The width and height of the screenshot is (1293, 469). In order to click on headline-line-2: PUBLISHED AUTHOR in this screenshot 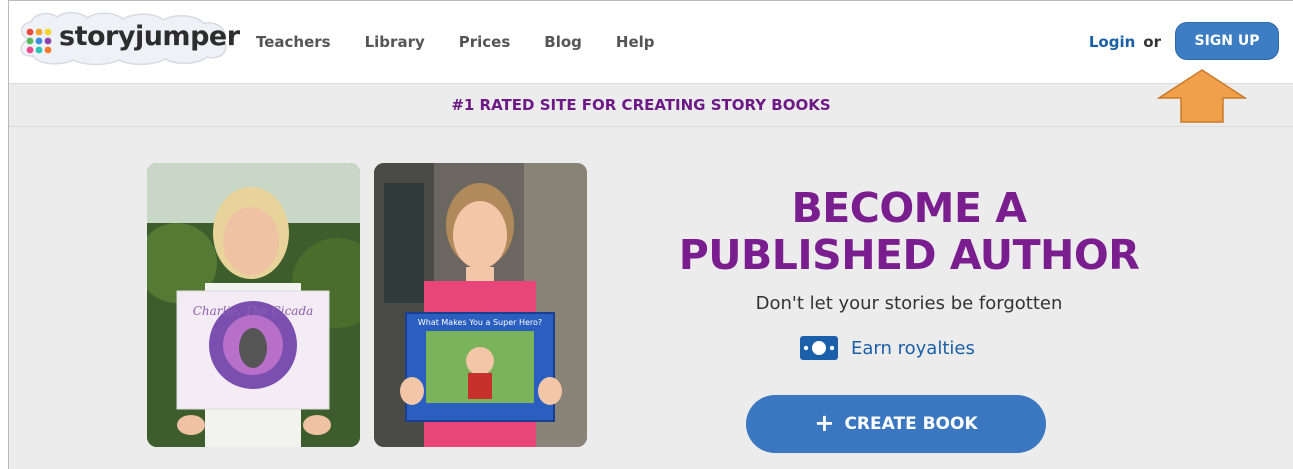, I will do `click(909, 255)`.